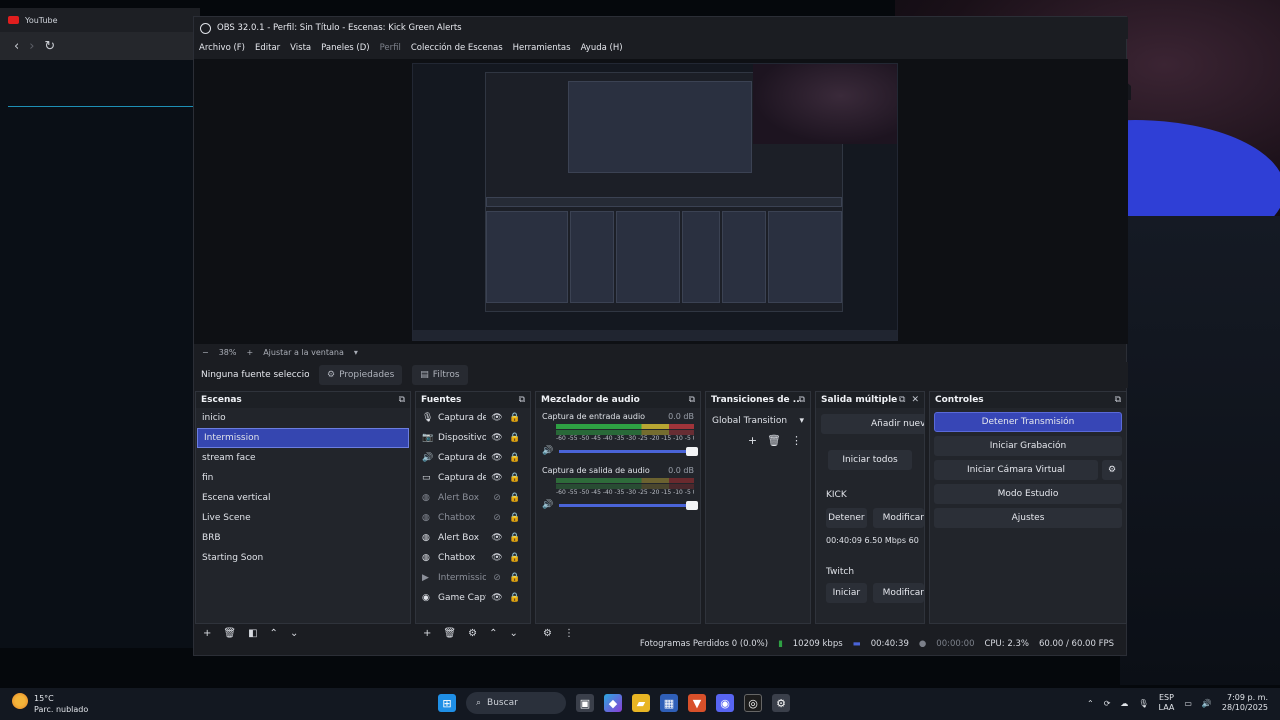 The height and width of the screenshot is (720, 1280). What do you see at coordinates (898, 518) in the screenshot?
I see `kick-modify-button: Modificar` at bounding box center [898, 518].